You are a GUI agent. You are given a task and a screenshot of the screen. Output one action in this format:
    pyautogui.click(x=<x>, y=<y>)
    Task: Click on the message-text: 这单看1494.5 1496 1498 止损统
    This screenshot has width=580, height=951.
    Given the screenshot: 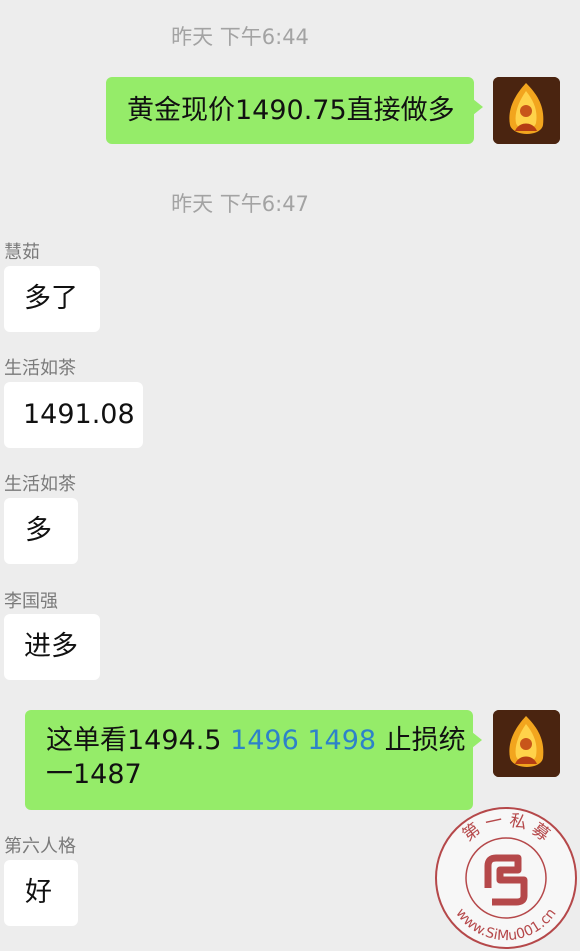 What is the action you would take?
    pyautogui.click(x=259, y=741)
    